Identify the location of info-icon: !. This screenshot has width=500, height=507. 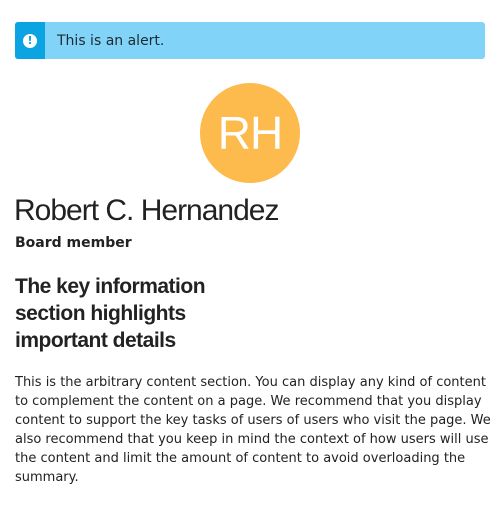
(30, 40).